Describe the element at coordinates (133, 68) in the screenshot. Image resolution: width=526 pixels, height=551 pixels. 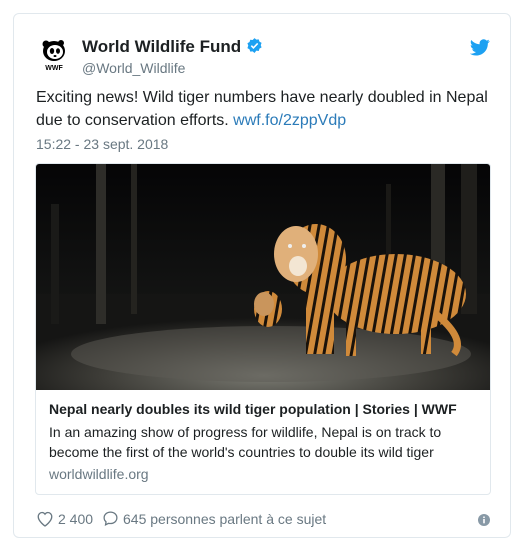
I see `account-handle: @World_Wildlife` at that location.